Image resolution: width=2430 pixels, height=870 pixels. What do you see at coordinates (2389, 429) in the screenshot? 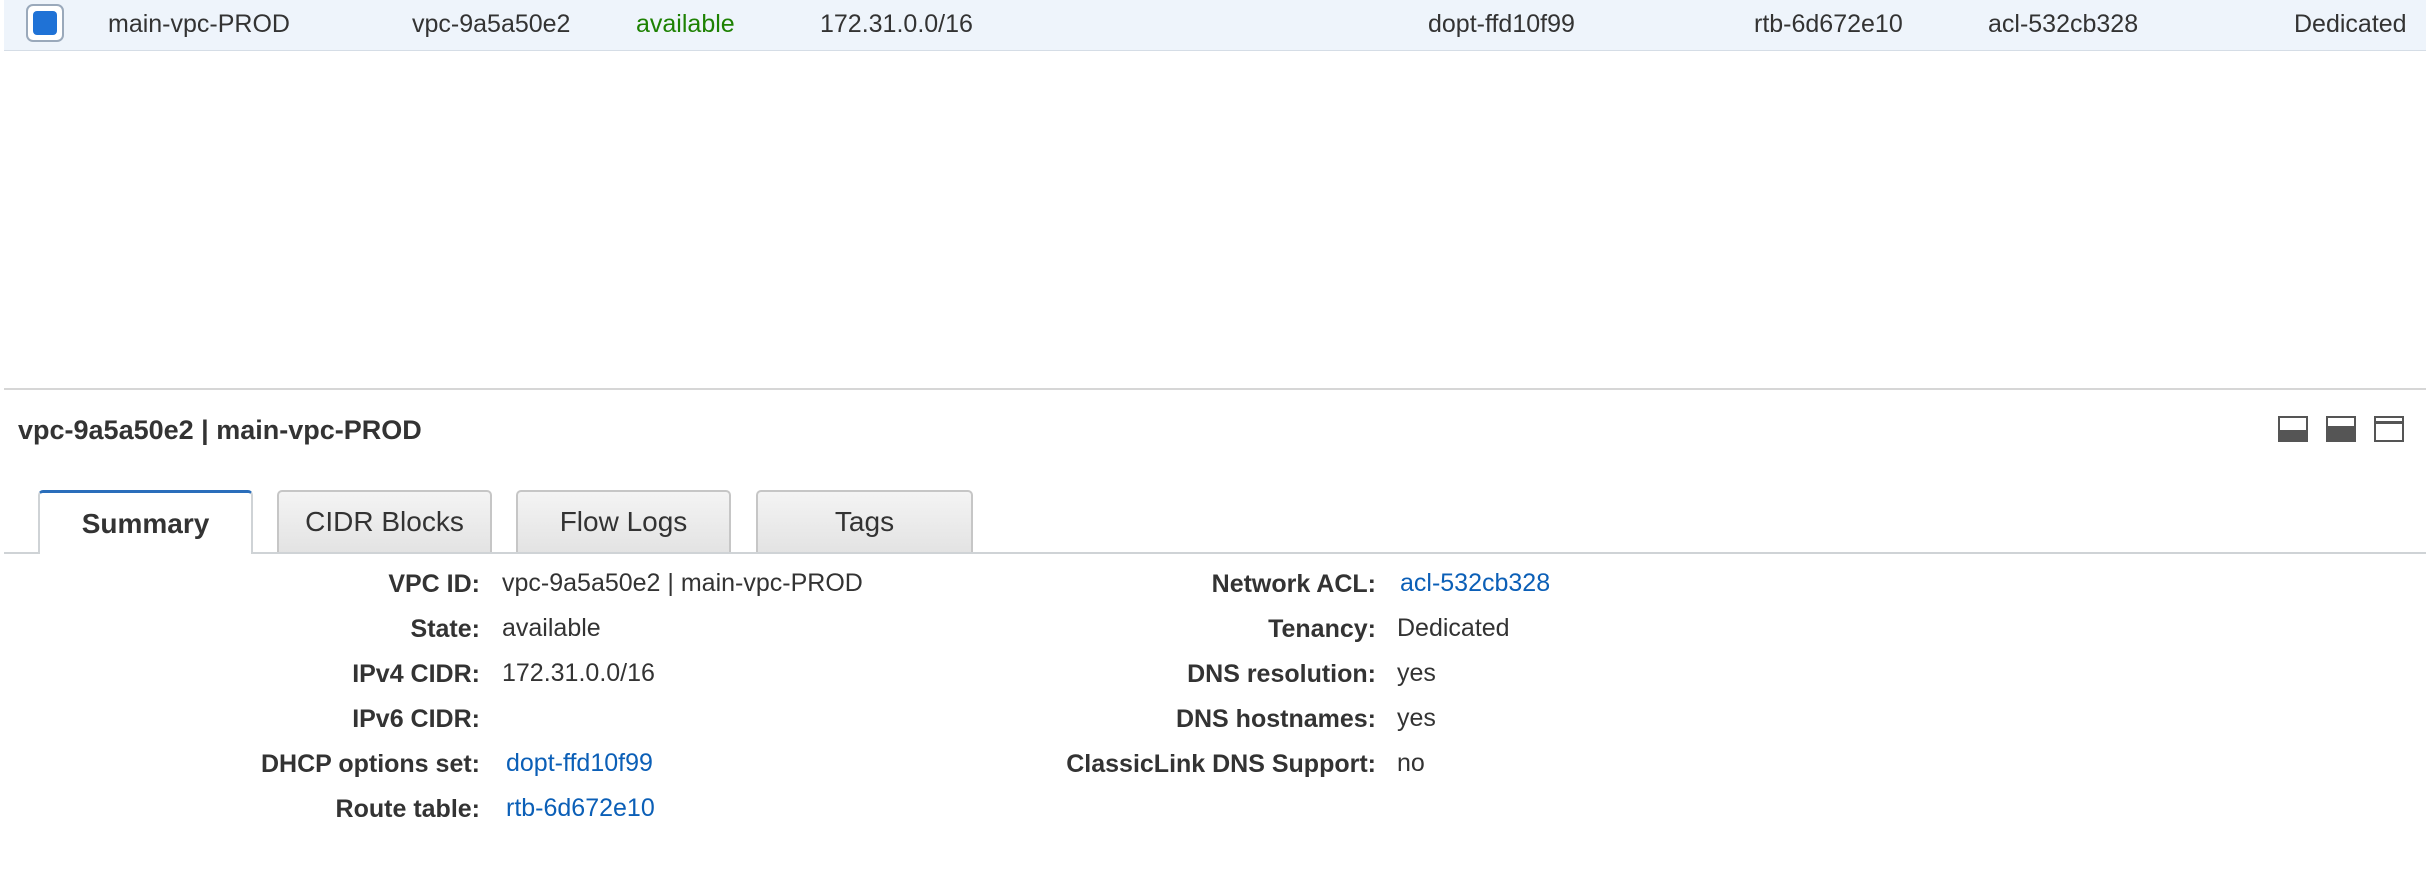
I see `panel-bottom-large-icon` at bounding box center [2389, 429].